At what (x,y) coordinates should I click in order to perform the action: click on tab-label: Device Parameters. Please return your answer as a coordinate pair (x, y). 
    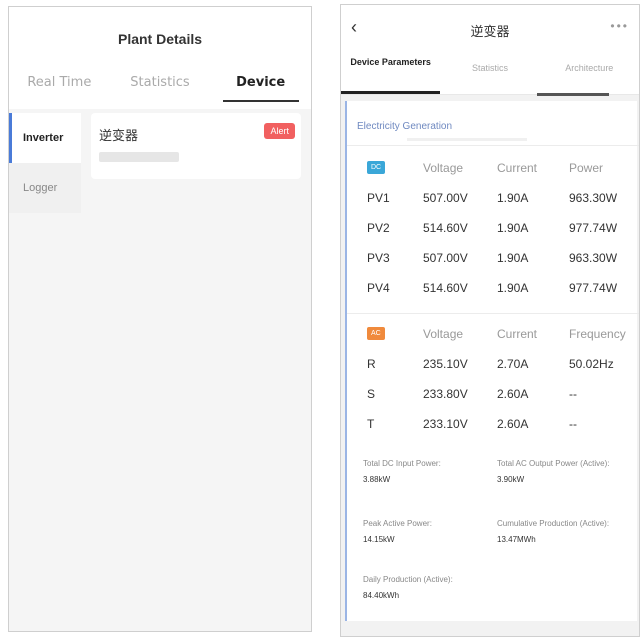
    Looking at the image, I should click on (390, 62).